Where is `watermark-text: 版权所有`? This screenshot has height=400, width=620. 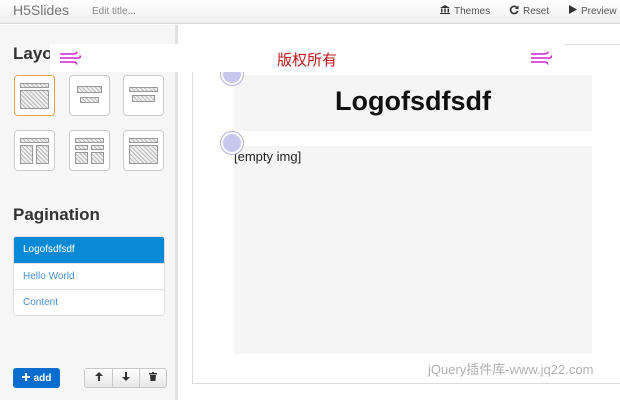
watermark-text: 版权所有 is located at coordinates (307, 60).